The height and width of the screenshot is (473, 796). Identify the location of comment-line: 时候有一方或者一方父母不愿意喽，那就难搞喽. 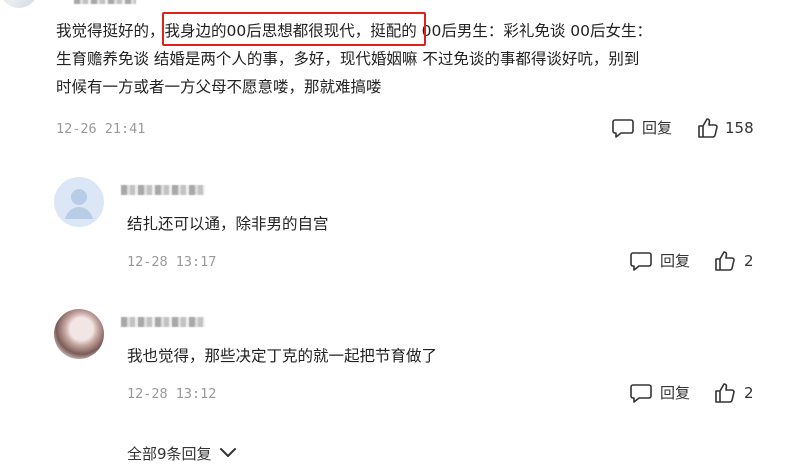
(219, 87).